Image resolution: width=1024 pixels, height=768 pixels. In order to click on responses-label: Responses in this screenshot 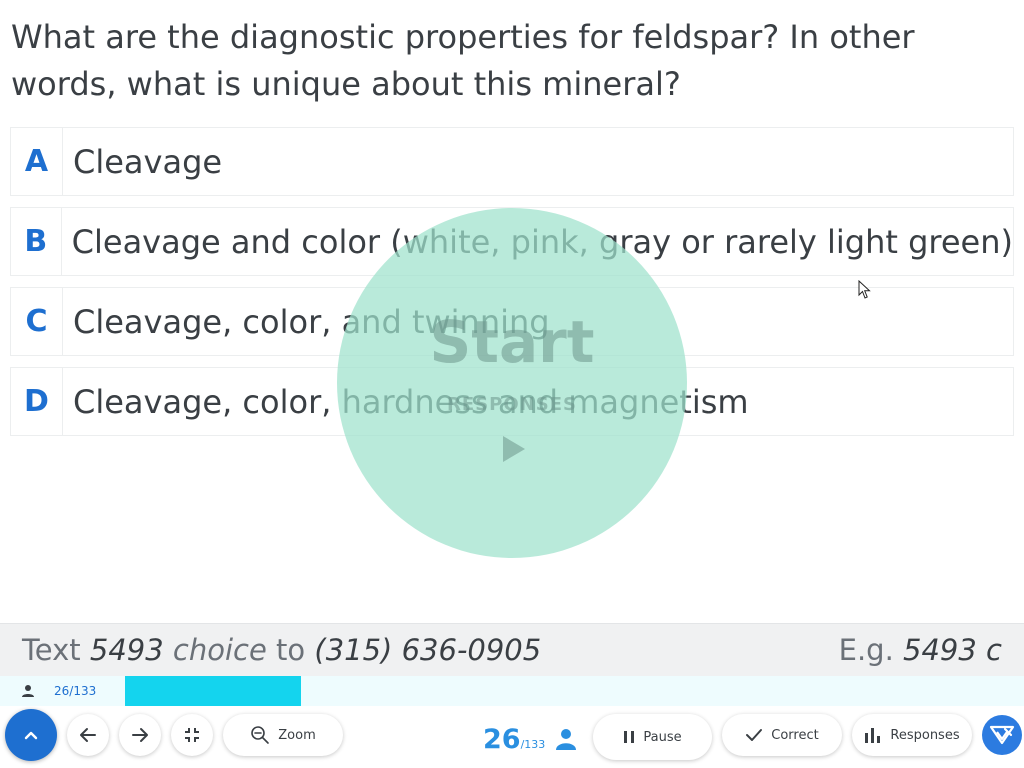, I will do `click(925, 735)`.